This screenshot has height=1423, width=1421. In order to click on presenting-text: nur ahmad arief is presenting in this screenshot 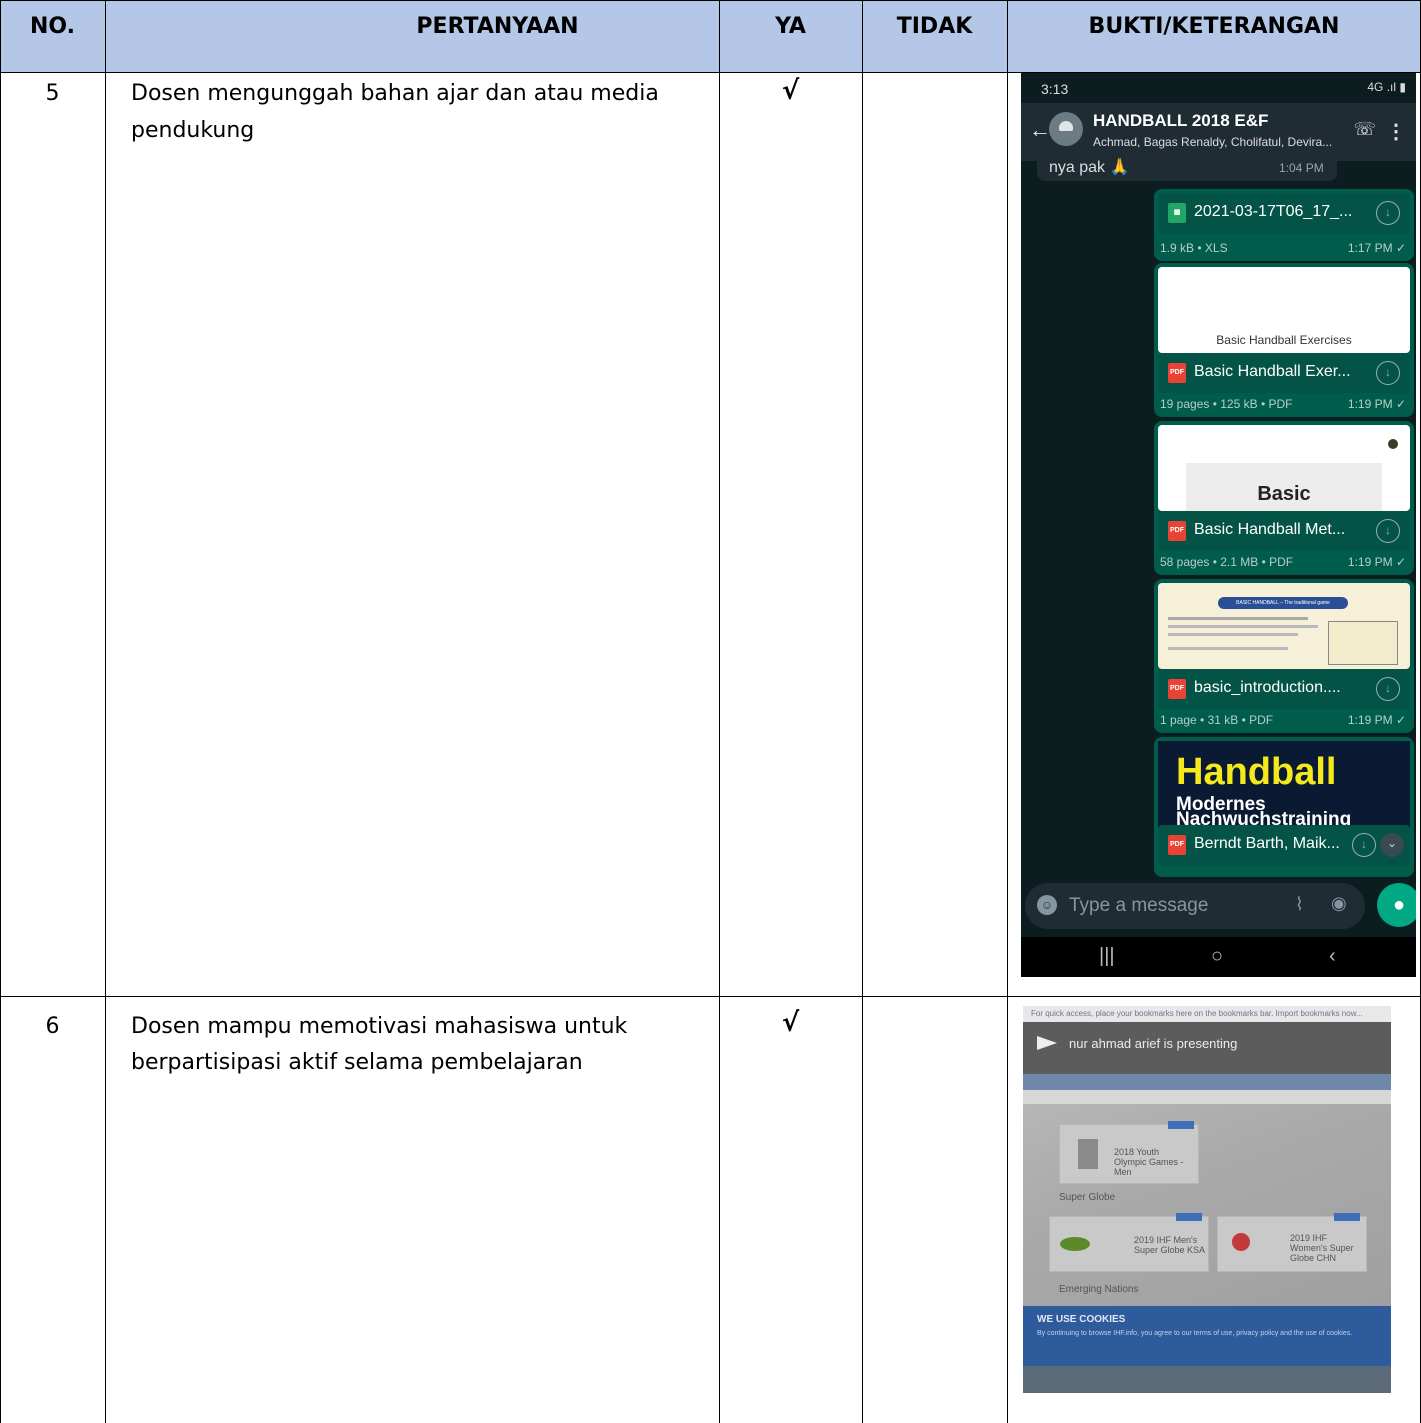, I will do `click(1153, 1043)`.